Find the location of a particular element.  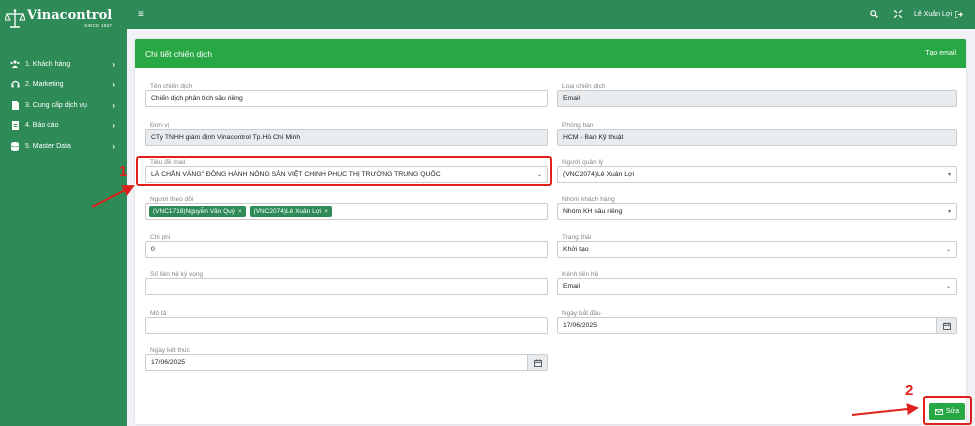

sidebar-item-label: 1. Khách hàng is located at coordinates (48, 64).